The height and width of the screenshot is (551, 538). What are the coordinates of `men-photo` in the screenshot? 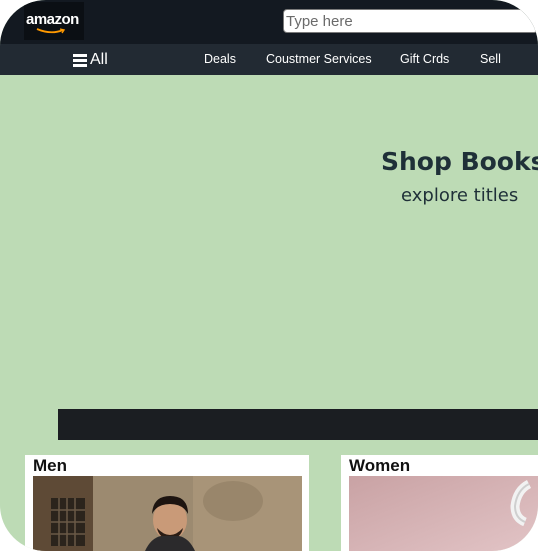 It's located at (167, 513).